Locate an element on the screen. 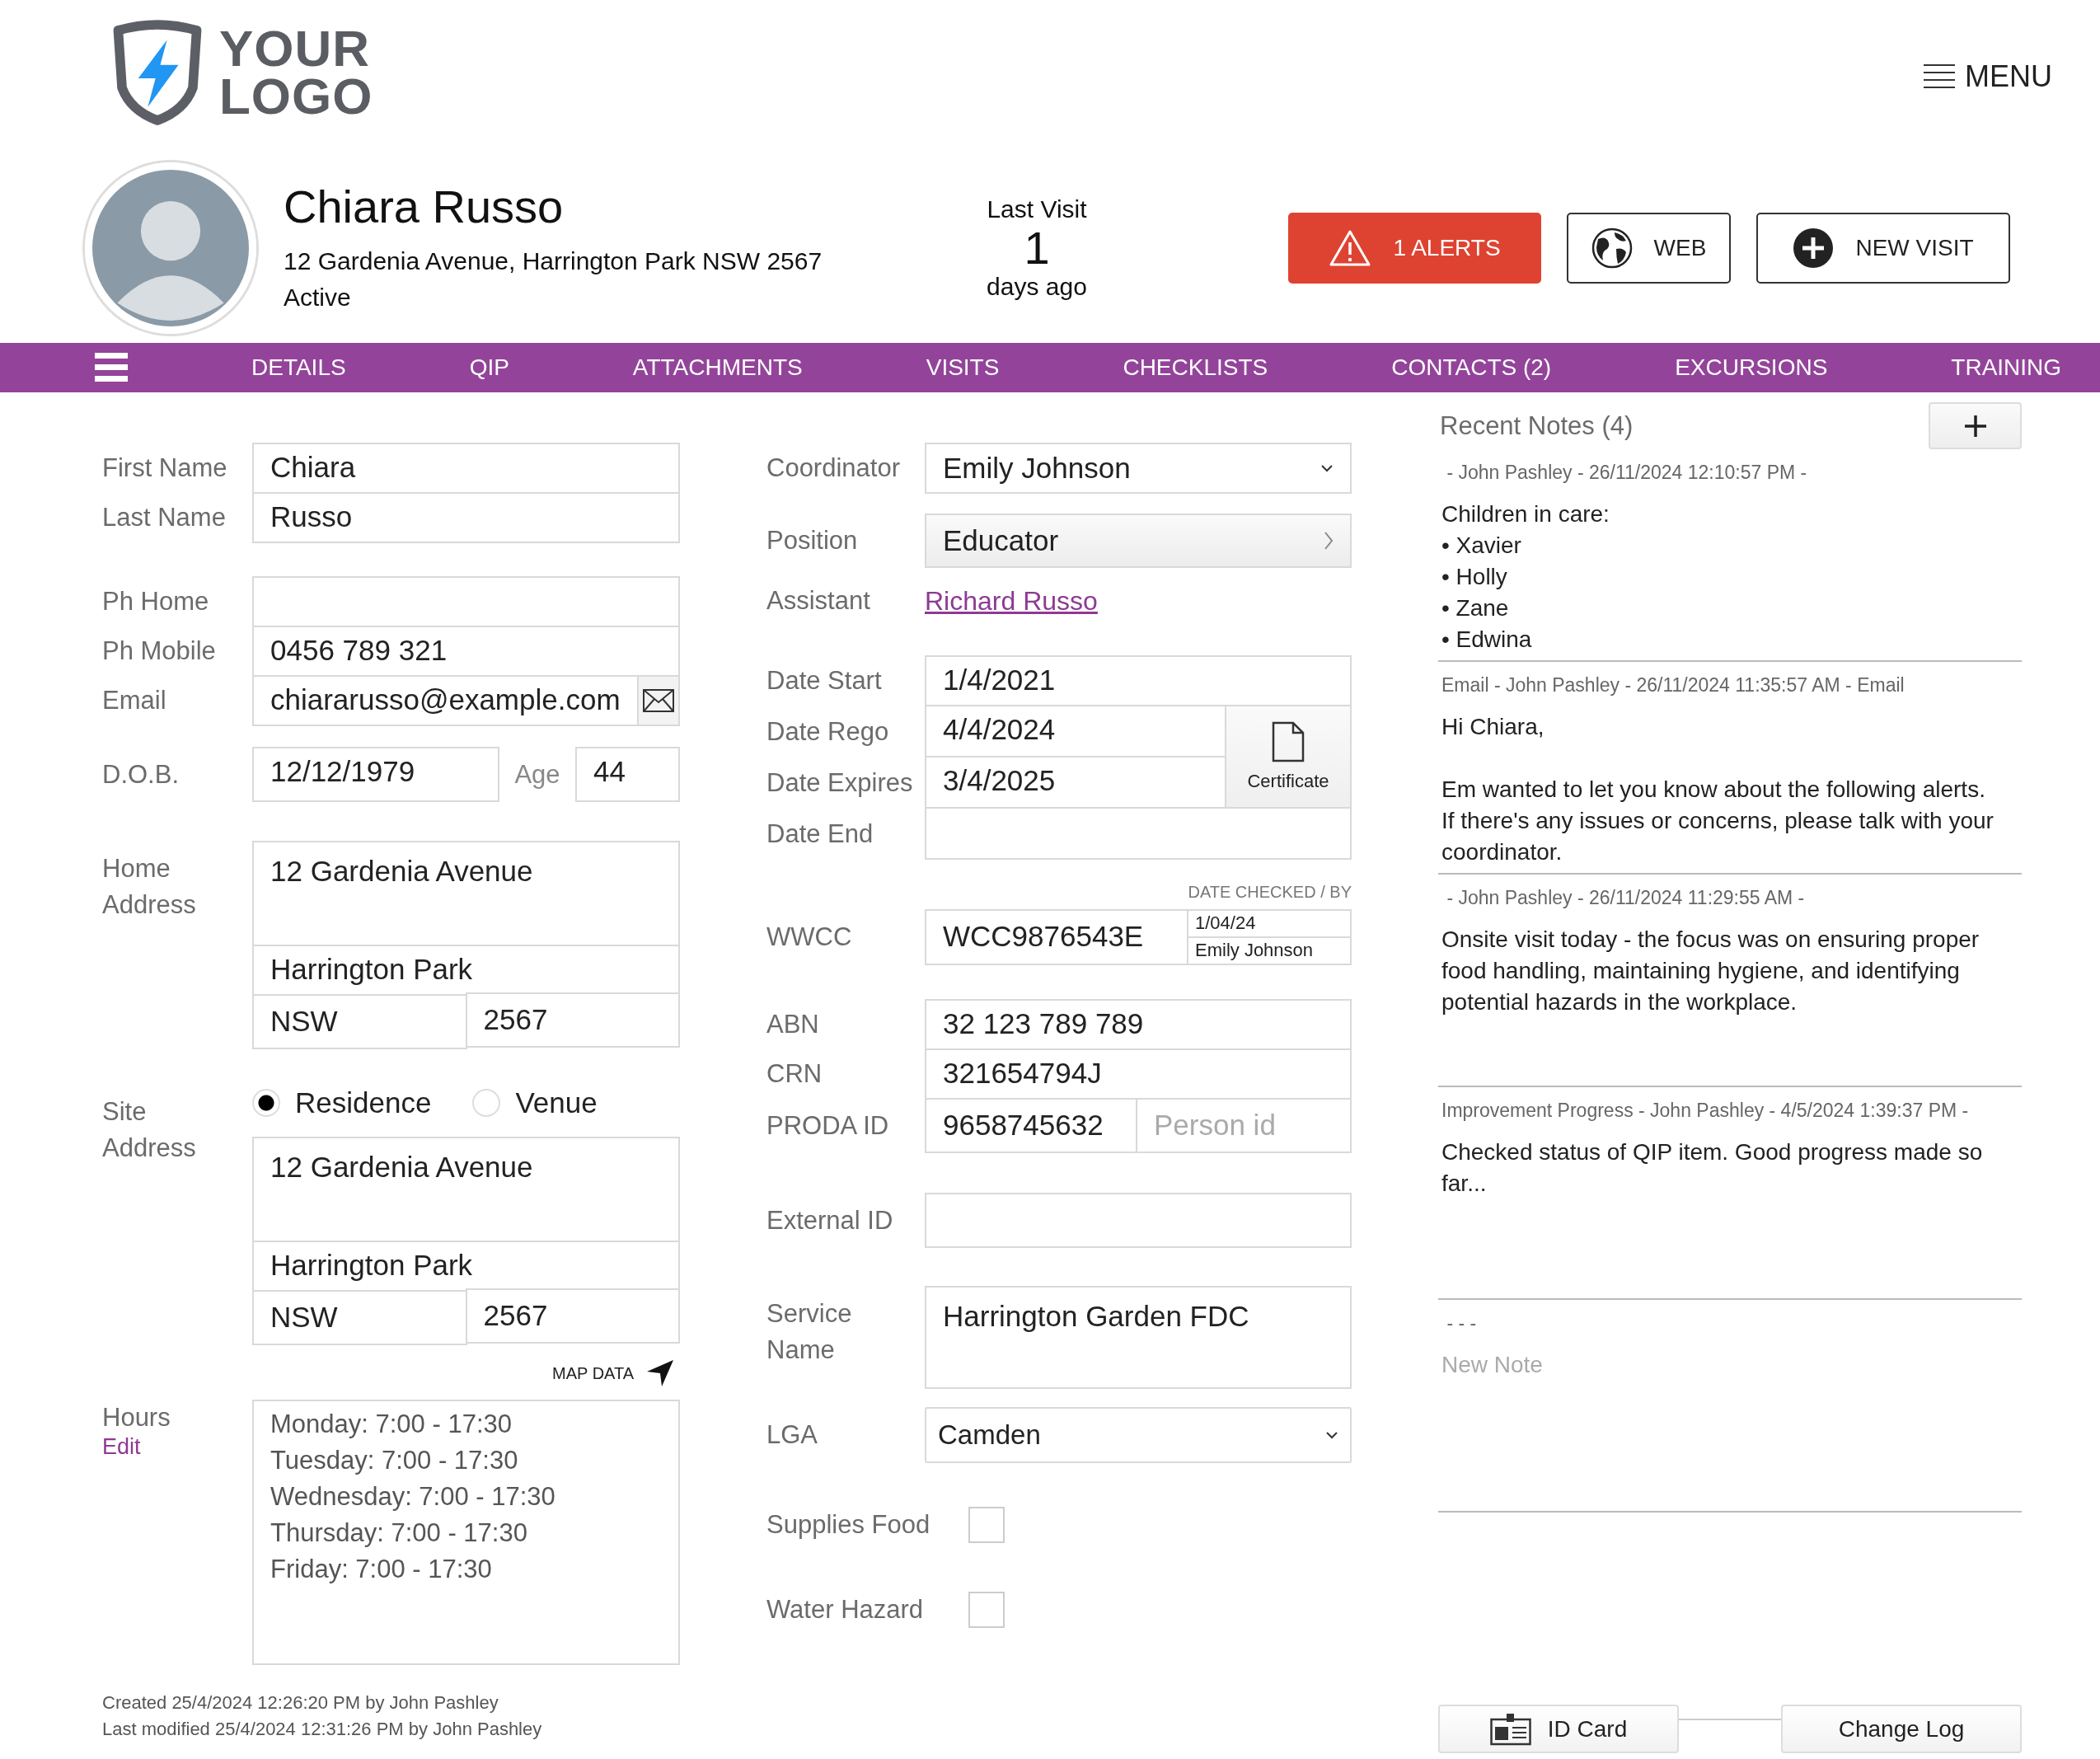 The height and width of the screenshot is (1759, 2100). notes-title: Recent Notes (4) is located at coordinates (1536, 425).